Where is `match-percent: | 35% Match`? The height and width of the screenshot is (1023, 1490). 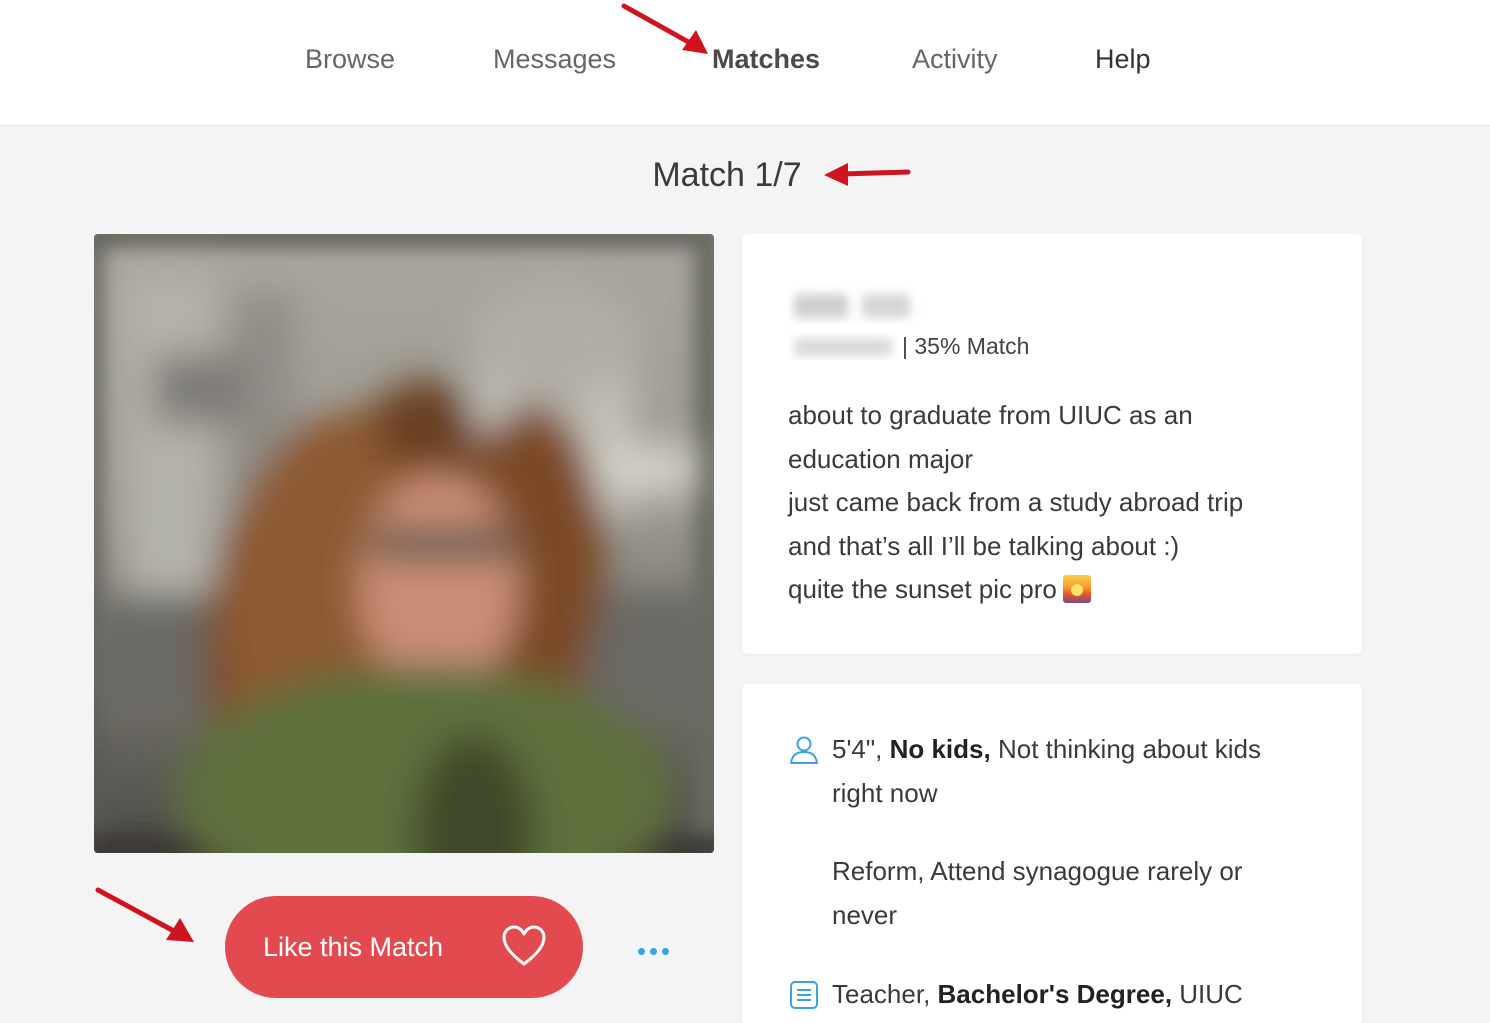
match-percent: | 35% Match is located at coordinates (966, 345).